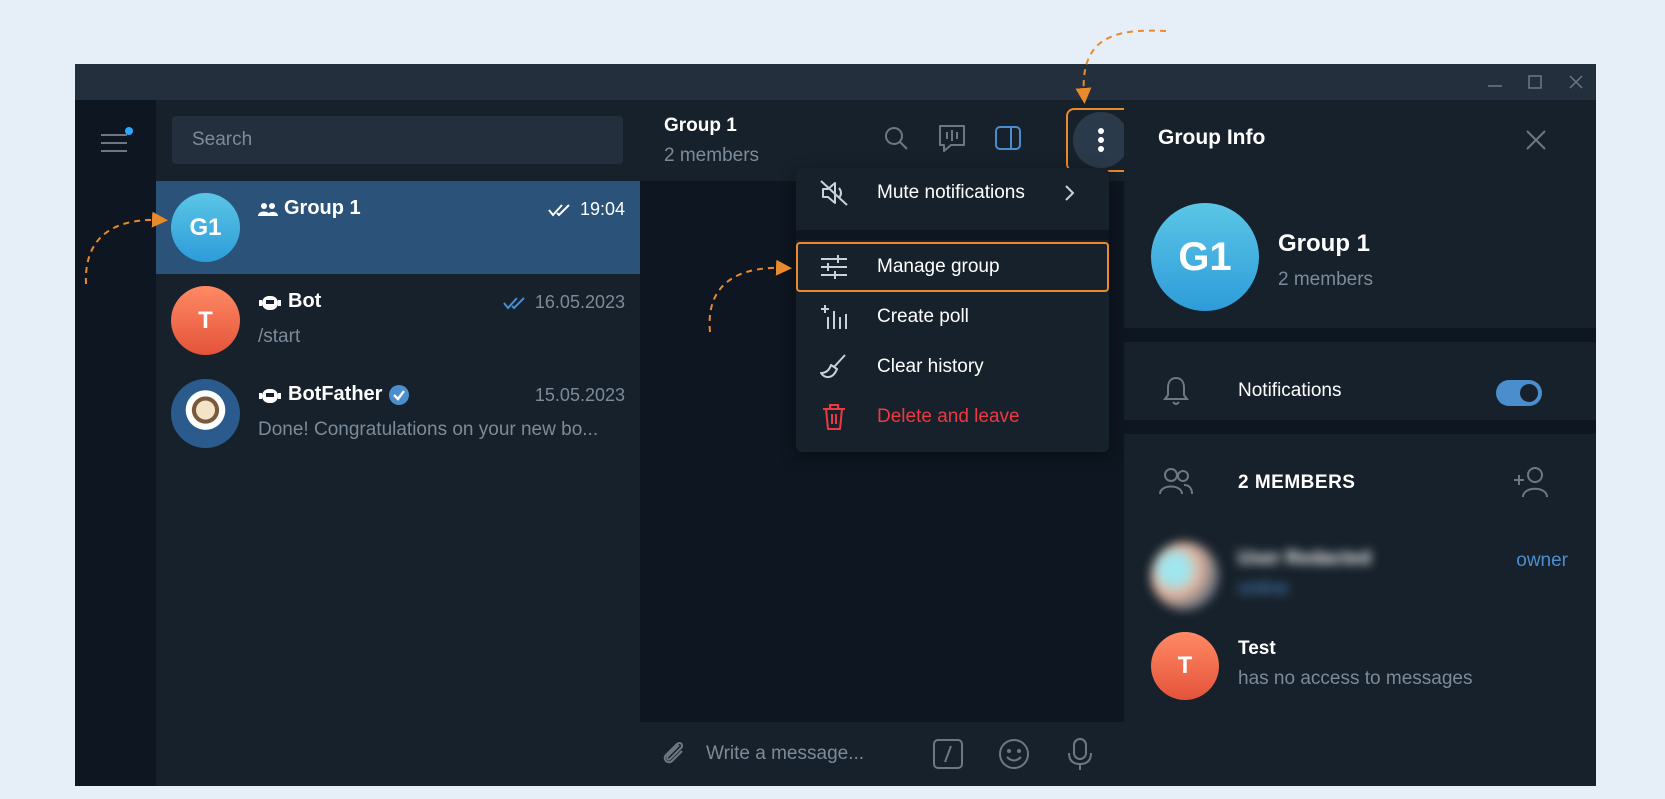 The width and height of the screenshot is (1665, 799). What do you see at coordinates (126, 248) in the screenshot?
I see `arrow-to-group-chat` at bounding box center [126, 248].